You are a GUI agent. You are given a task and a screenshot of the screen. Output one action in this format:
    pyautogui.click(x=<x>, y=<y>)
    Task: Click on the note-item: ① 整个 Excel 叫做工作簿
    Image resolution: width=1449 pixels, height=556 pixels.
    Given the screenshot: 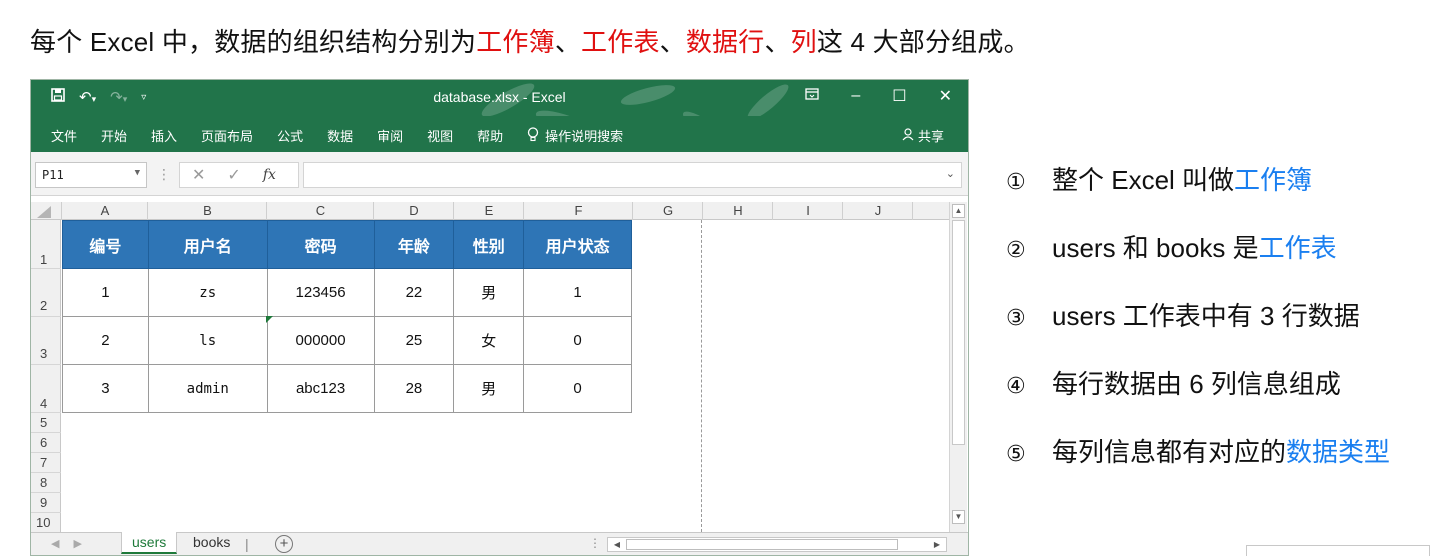 What is the action you would take?
    pyautogui.click(x=1159, y=178)
    